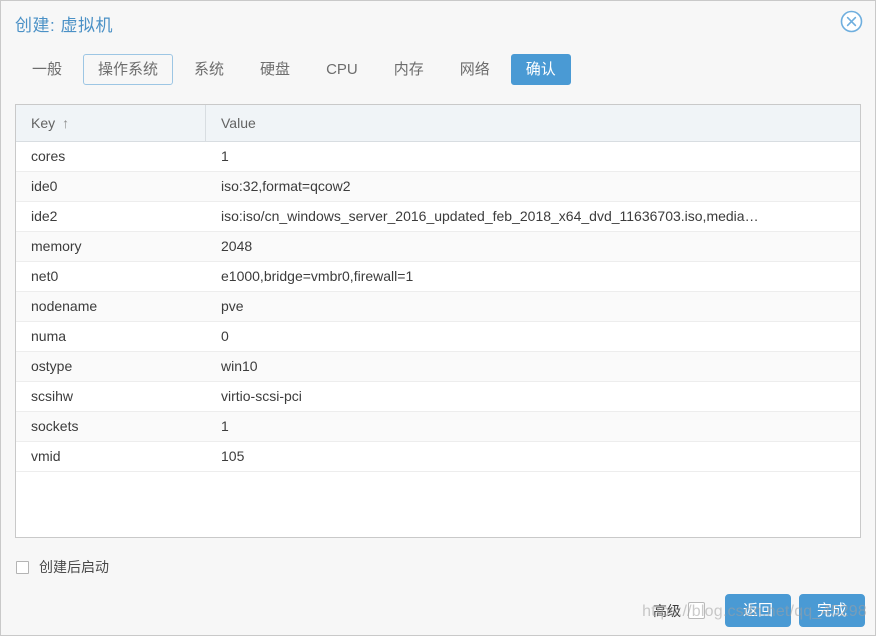 This screenshot has width=876, height=636. Describe the element at coordinates (232, 306) in the screenshot. I see `row-value: pve` at that location.